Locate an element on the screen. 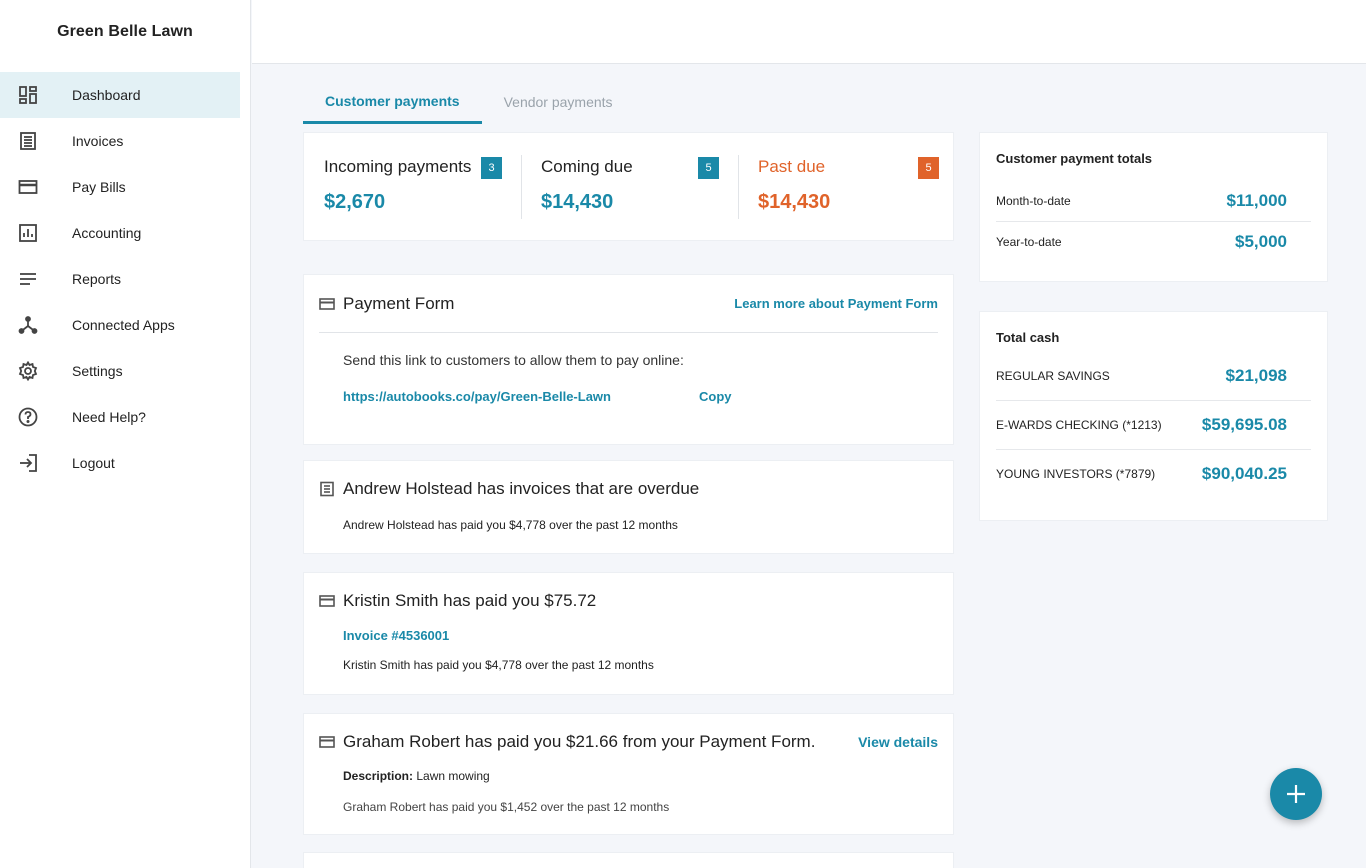 The image size is (1366, 868). coming-due-title: Coming due is located at coordinates (587, 166).